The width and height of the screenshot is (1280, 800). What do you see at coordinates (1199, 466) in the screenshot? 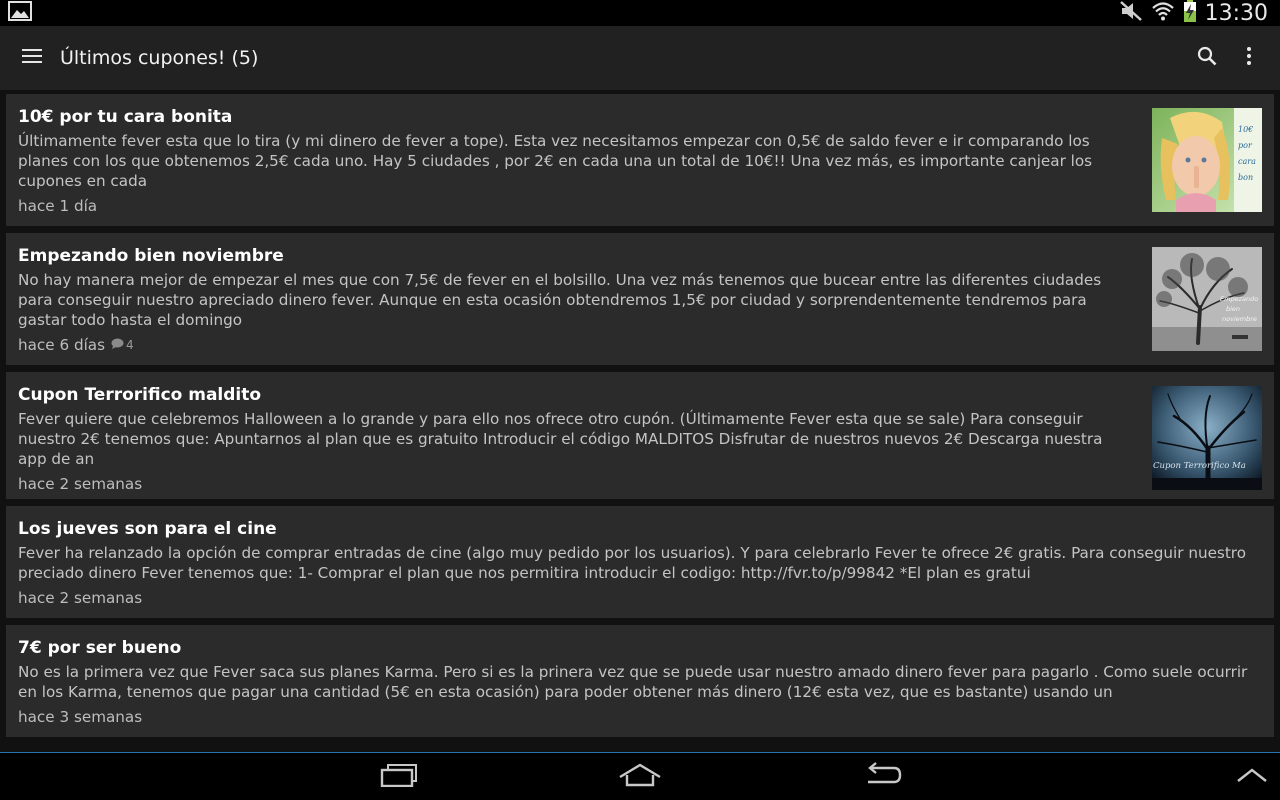
I see `thumbnail-text: Cupon Terrorifico Ma` at bounding box center [1199, 466].